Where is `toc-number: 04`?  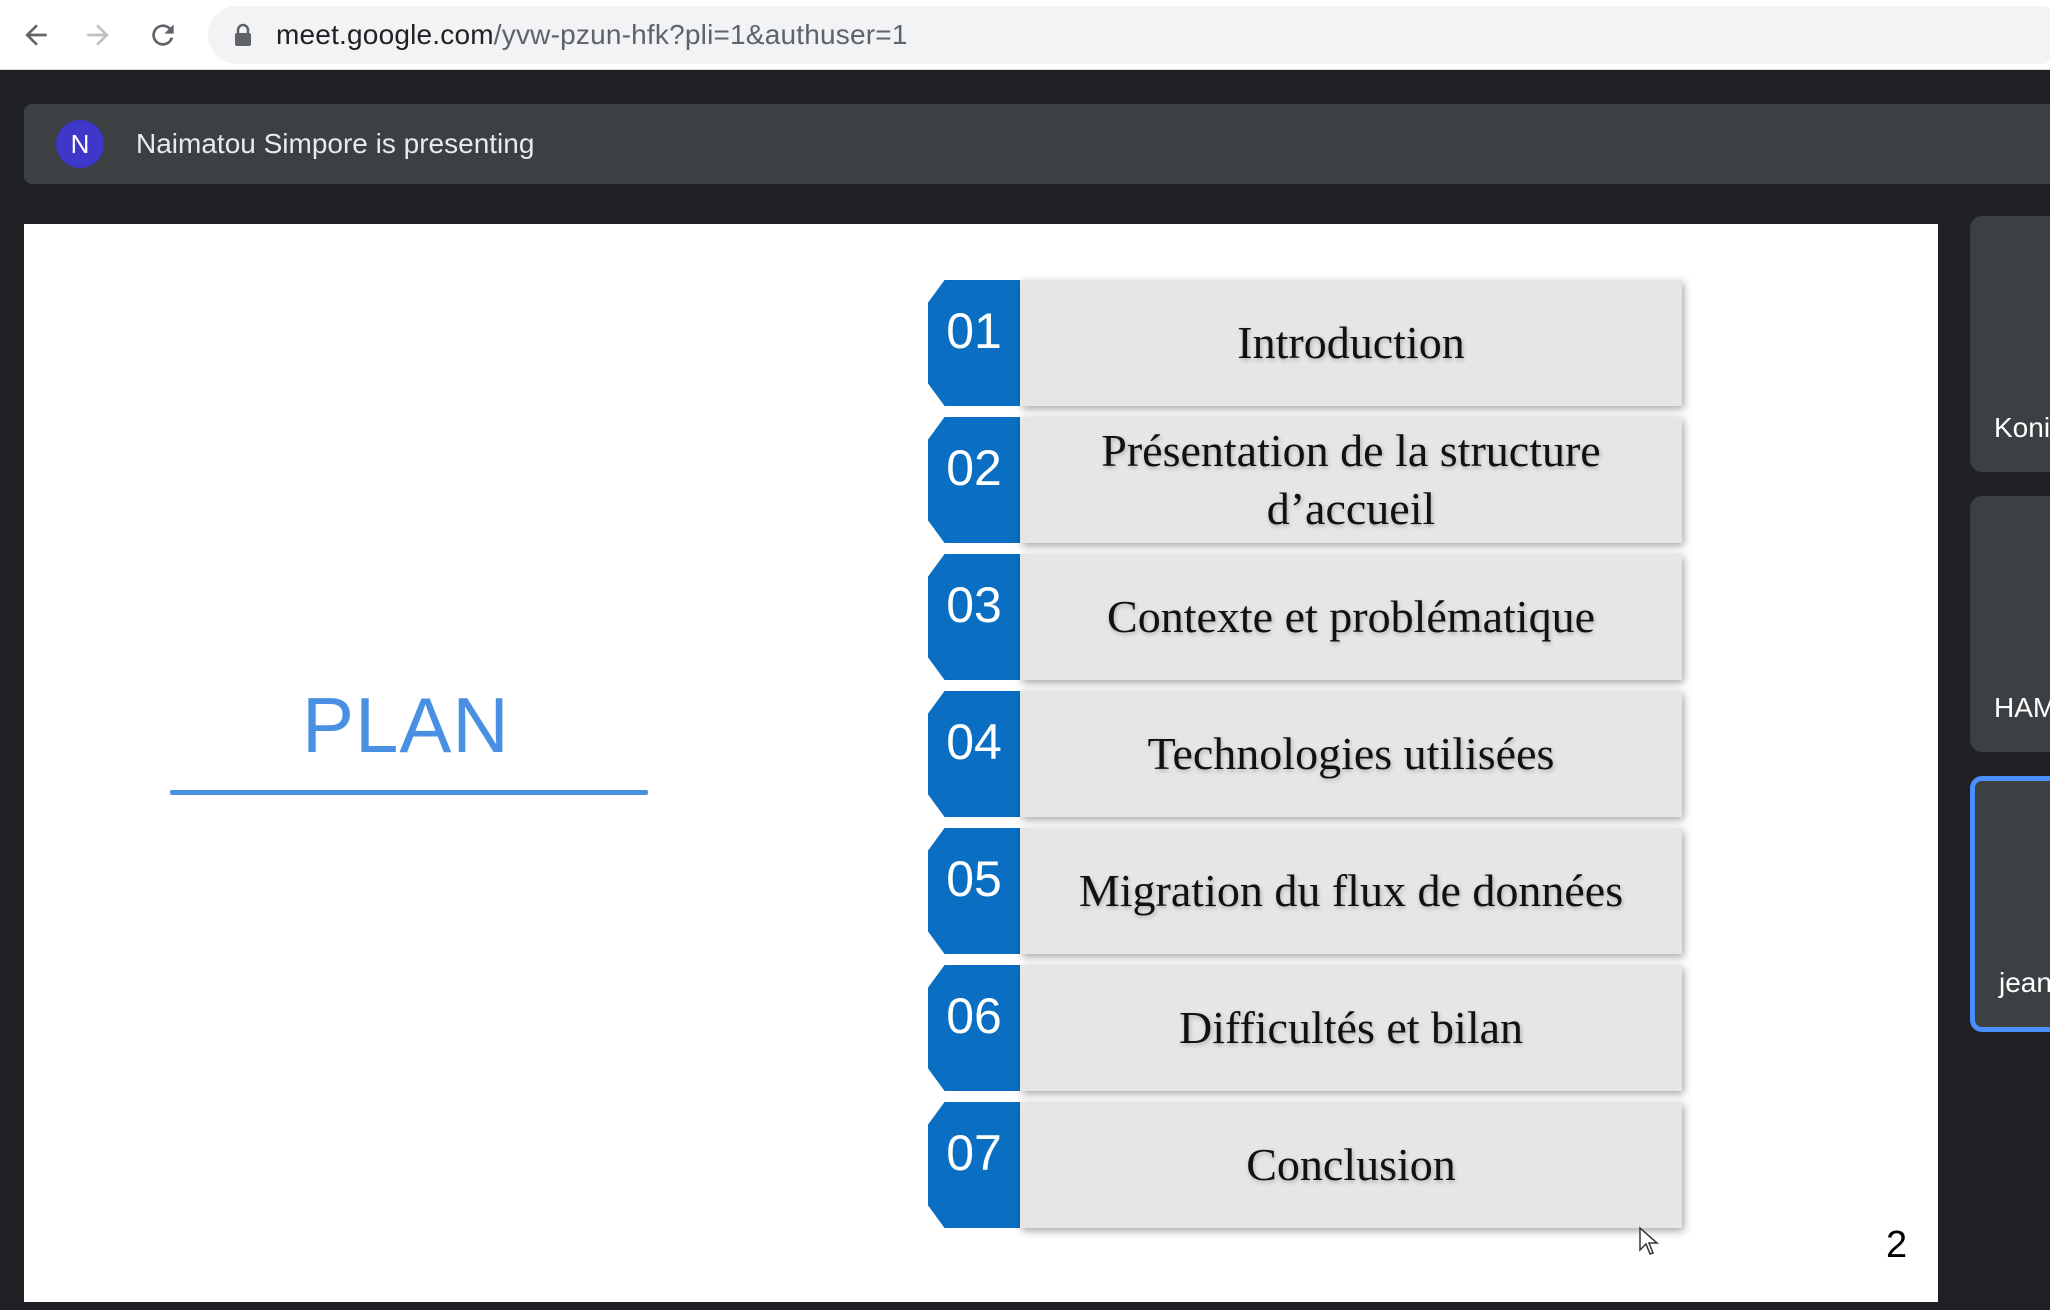 toc-number: 04 is located at coordinates (974, 754).